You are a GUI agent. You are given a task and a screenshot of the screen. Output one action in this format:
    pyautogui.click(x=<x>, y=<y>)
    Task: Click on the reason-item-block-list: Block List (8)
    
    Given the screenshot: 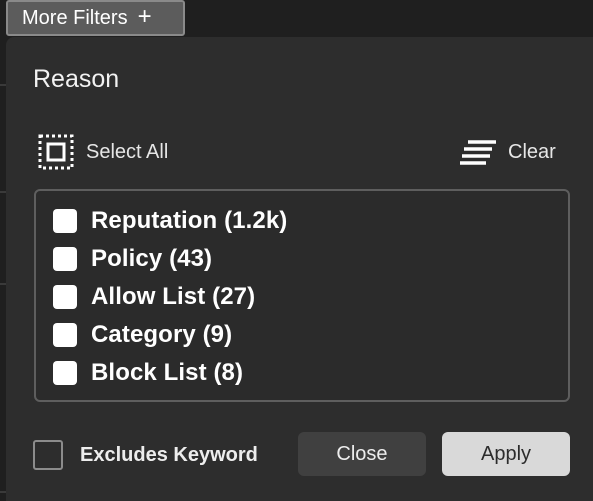 What is the action you would take?
    pyautogui.click(x=148, y=373)
    